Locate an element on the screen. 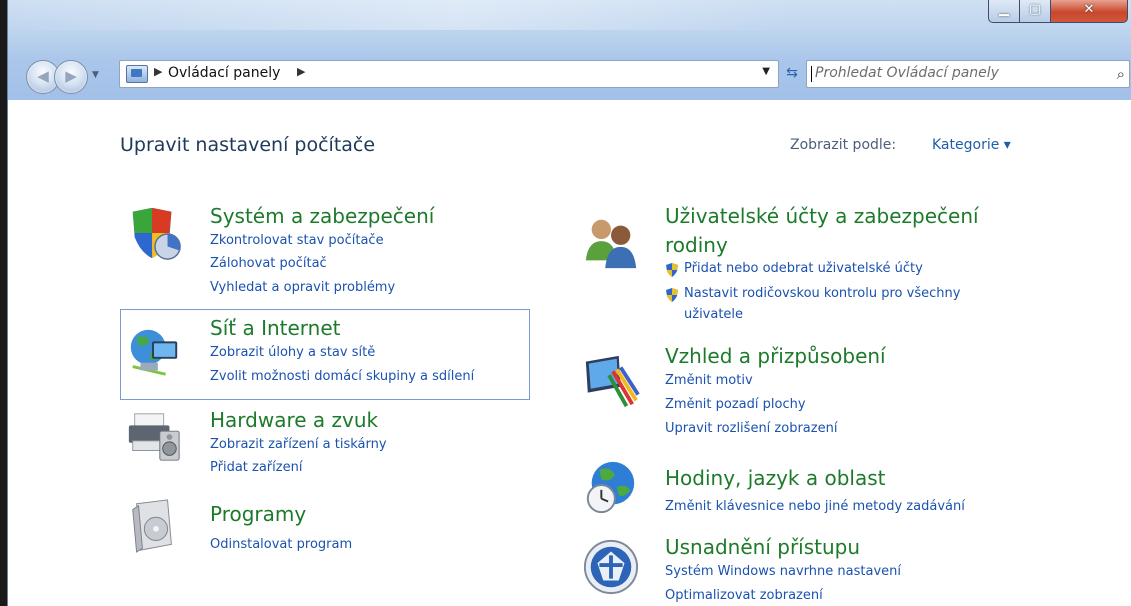 The image size is (1131, 606). refresh-button: ⇆ is located at coordinates (792, 73).